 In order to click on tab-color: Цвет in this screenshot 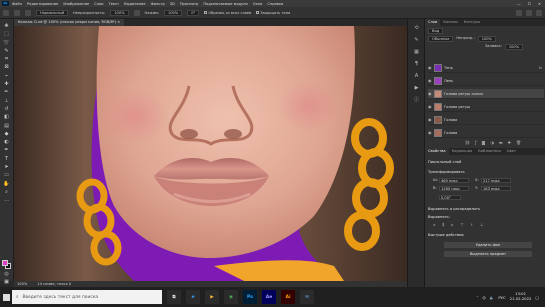, I will do `click(511, 151)`.